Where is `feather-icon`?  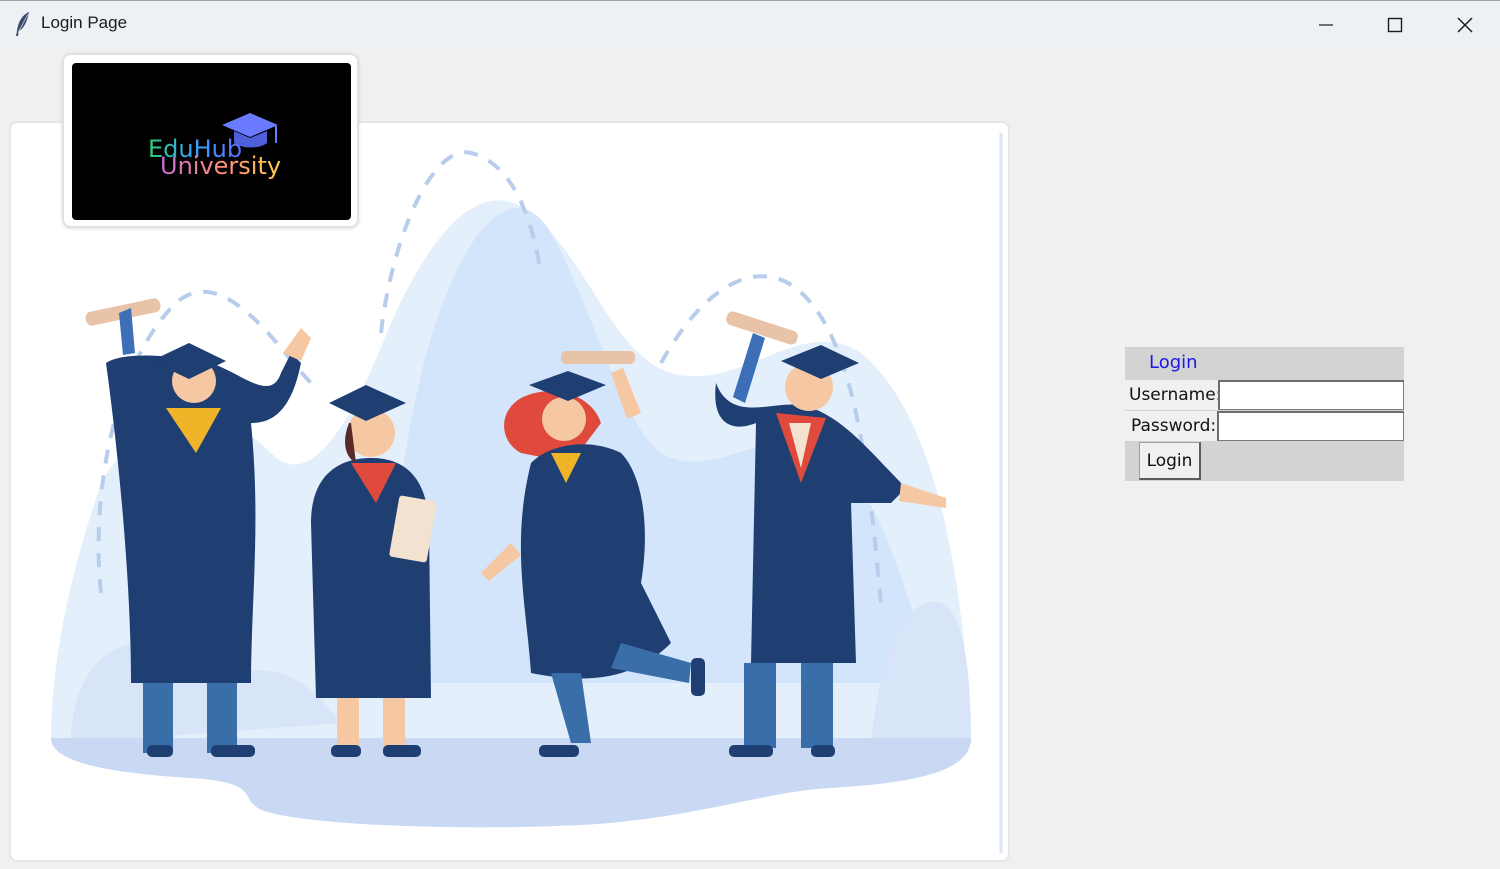
feather-icon is located at coordinates (22, 24).